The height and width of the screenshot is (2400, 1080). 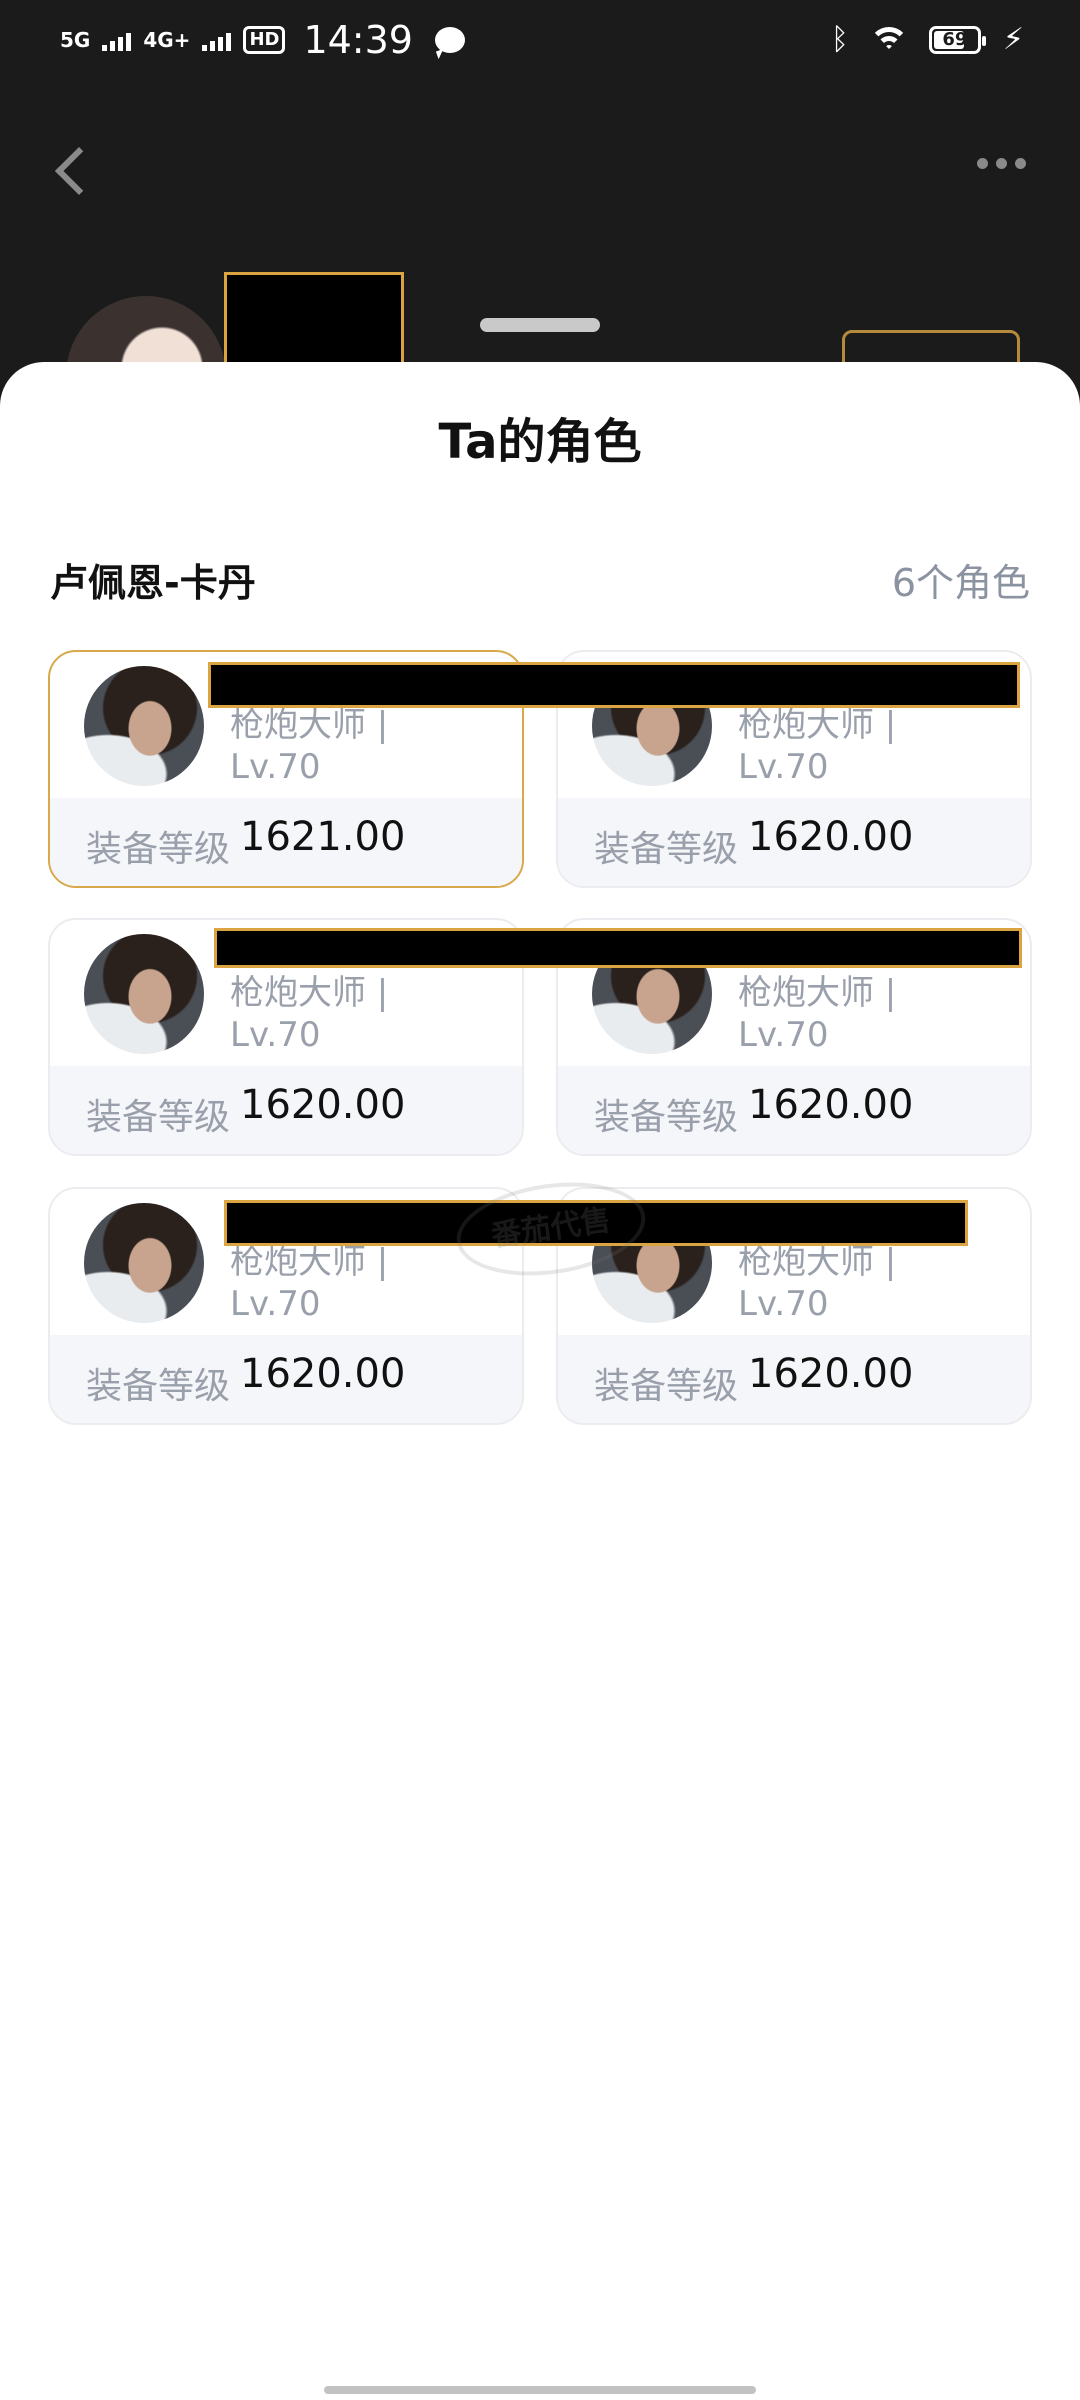 What do you see at coordinates (1001, 163) in the screenshot?
I see `more-options-button` at bounding box center [1001, 163].